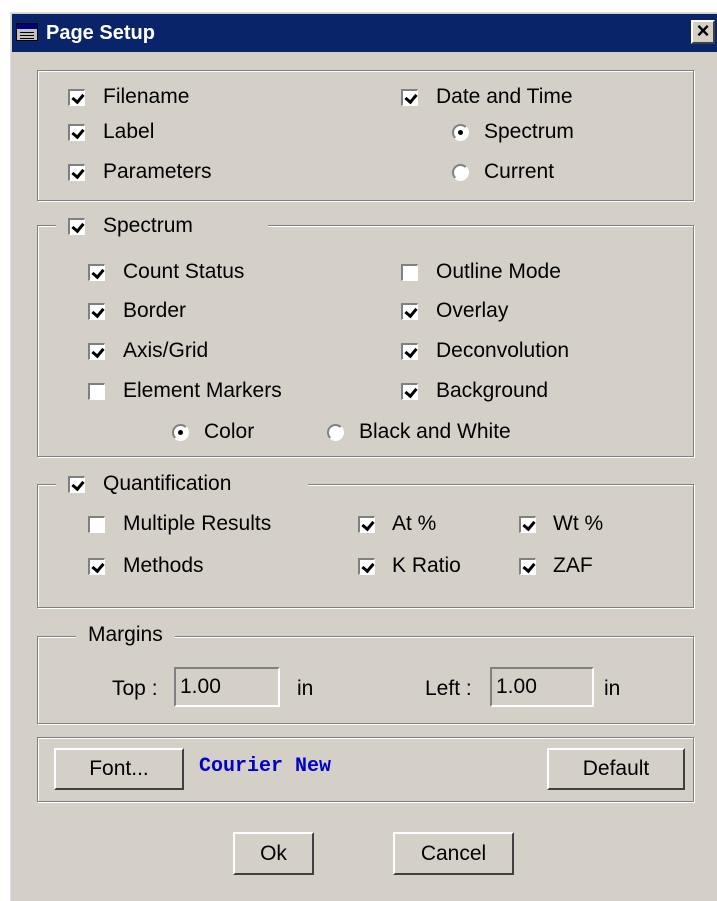 This screenshot has height=901, width=717. I want to click on at-percent-checkbox, so click(366, 524).